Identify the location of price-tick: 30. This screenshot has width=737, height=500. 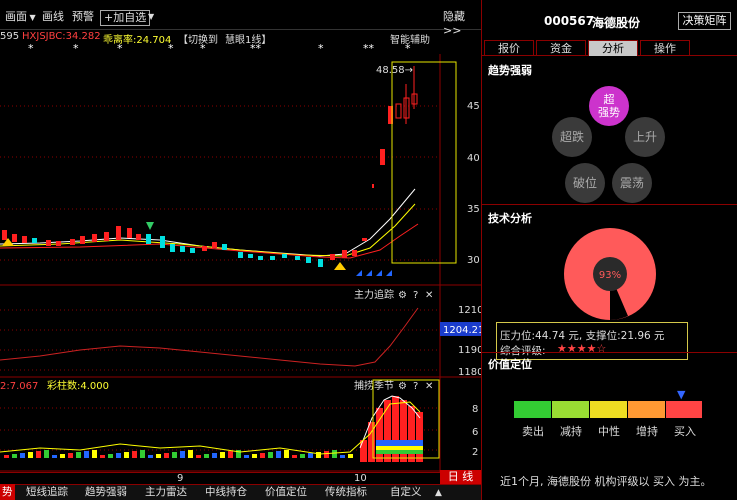
(473, 260).